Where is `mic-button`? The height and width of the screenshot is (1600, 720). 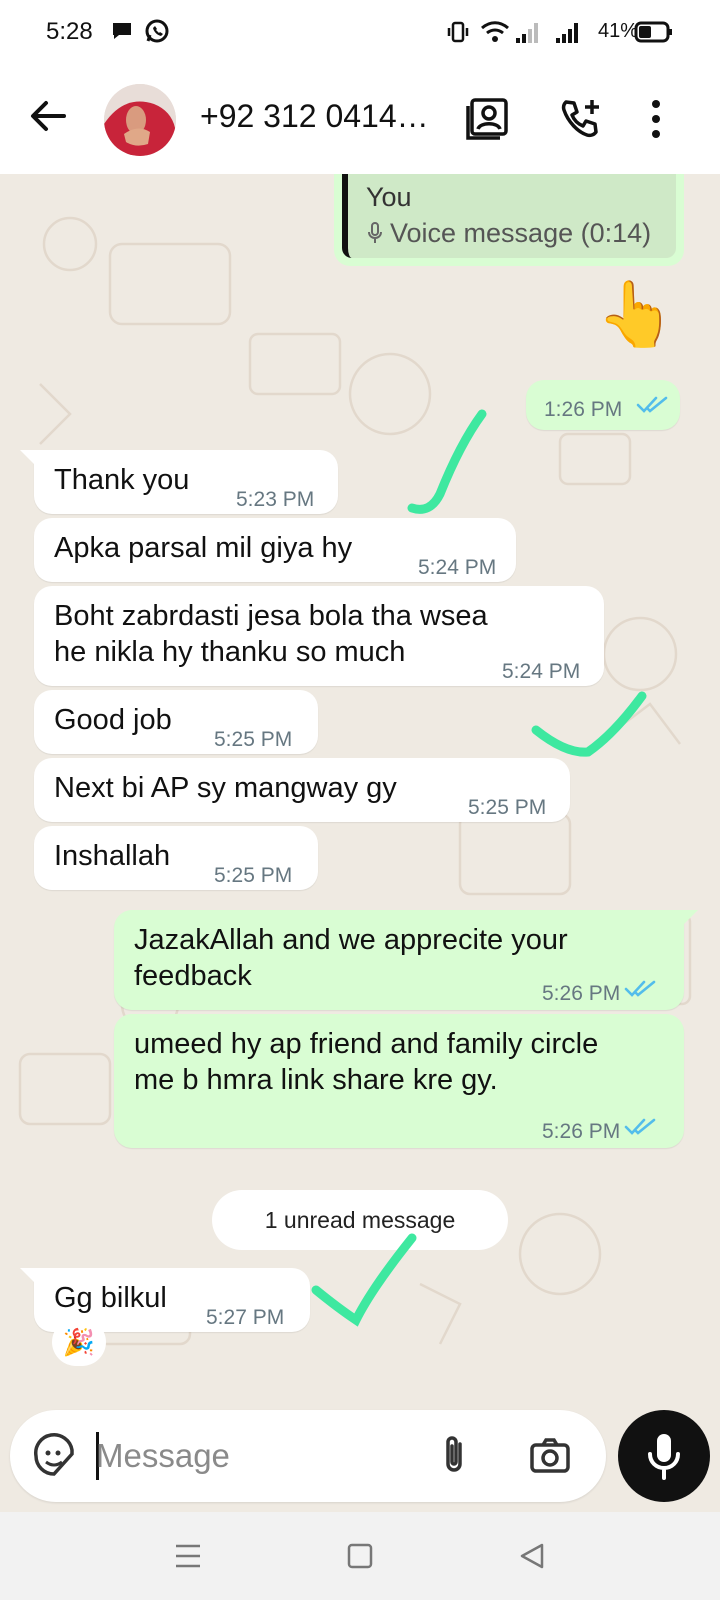 mic-button is located at coordinates (664, 1456).